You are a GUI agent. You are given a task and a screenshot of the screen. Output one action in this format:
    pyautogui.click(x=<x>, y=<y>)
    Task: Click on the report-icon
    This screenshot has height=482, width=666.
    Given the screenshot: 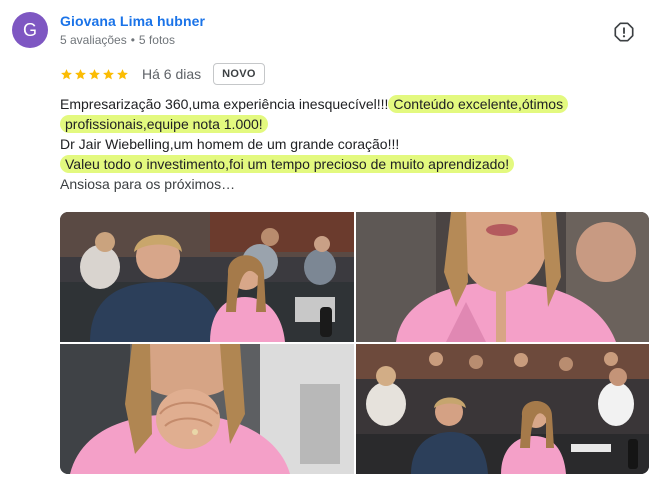 What is the action you would take?
    pyautogui.click(x=624, y=32)
    